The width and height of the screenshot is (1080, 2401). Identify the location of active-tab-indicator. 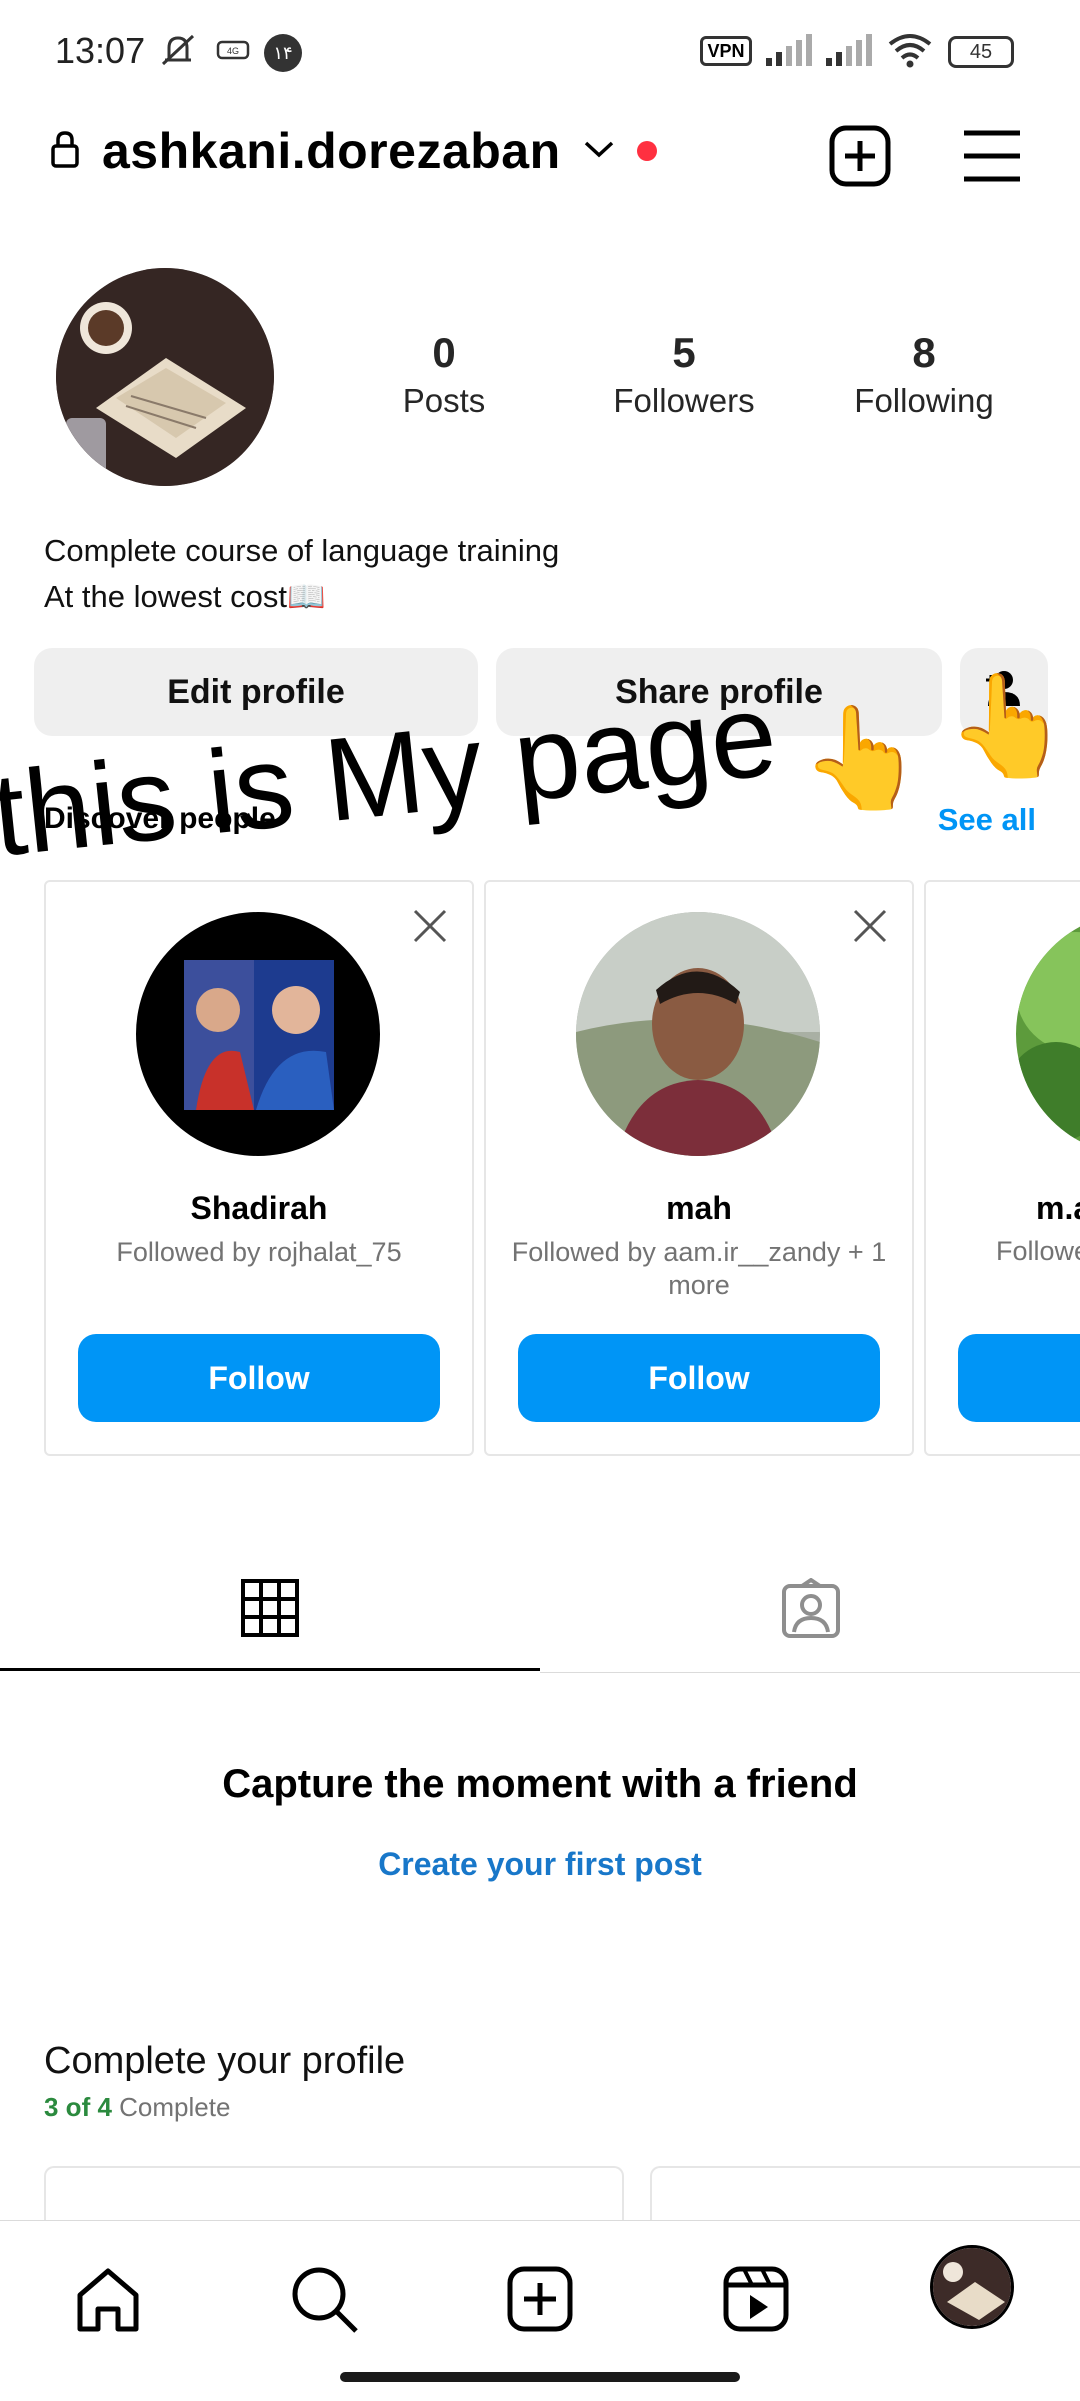
(270, 1669).